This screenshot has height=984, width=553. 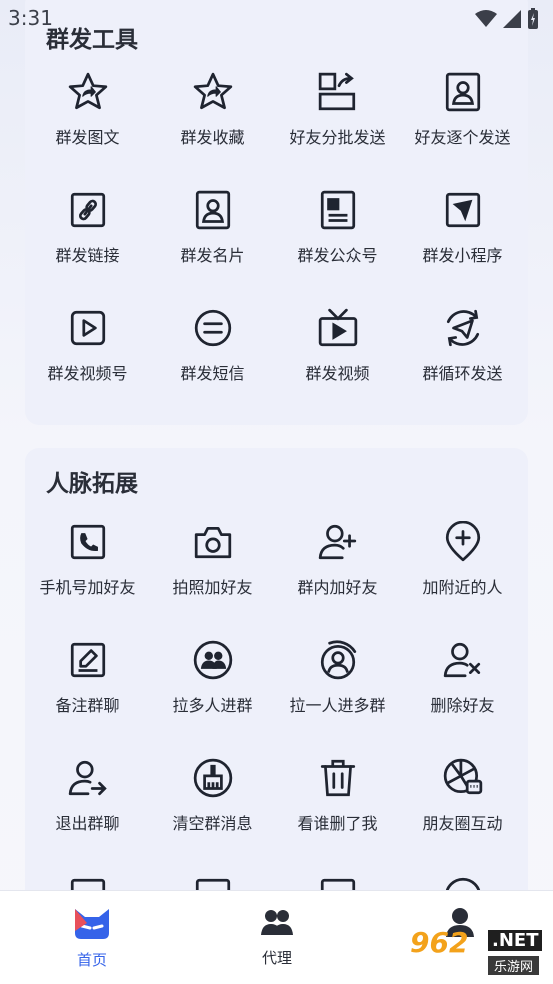 I want to click on tool-label: 群发图文, so click(x=87, y=137).